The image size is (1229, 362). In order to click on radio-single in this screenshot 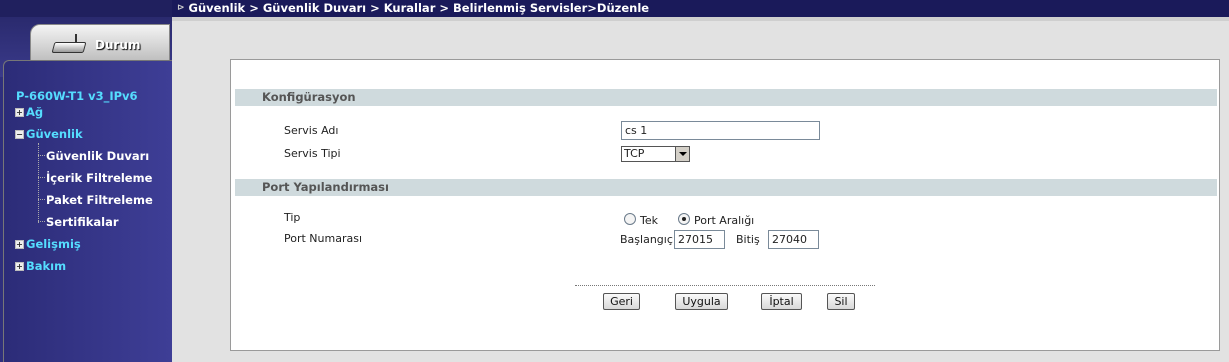, I will do `click(630, 219)`.